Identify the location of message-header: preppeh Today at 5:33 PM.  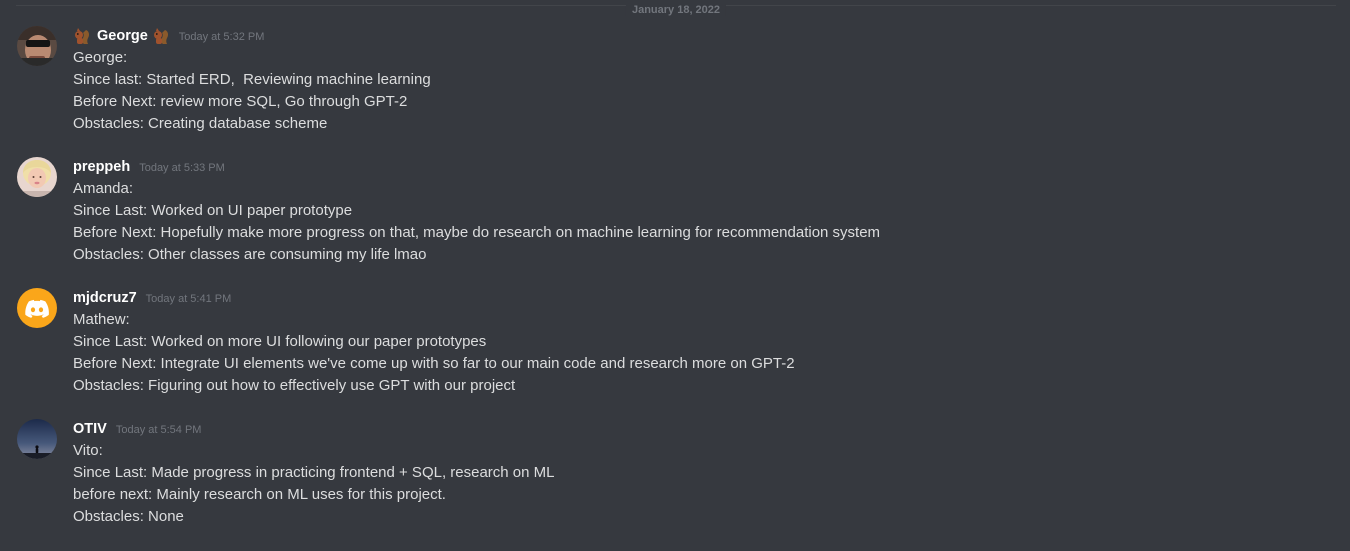
(149, 167).